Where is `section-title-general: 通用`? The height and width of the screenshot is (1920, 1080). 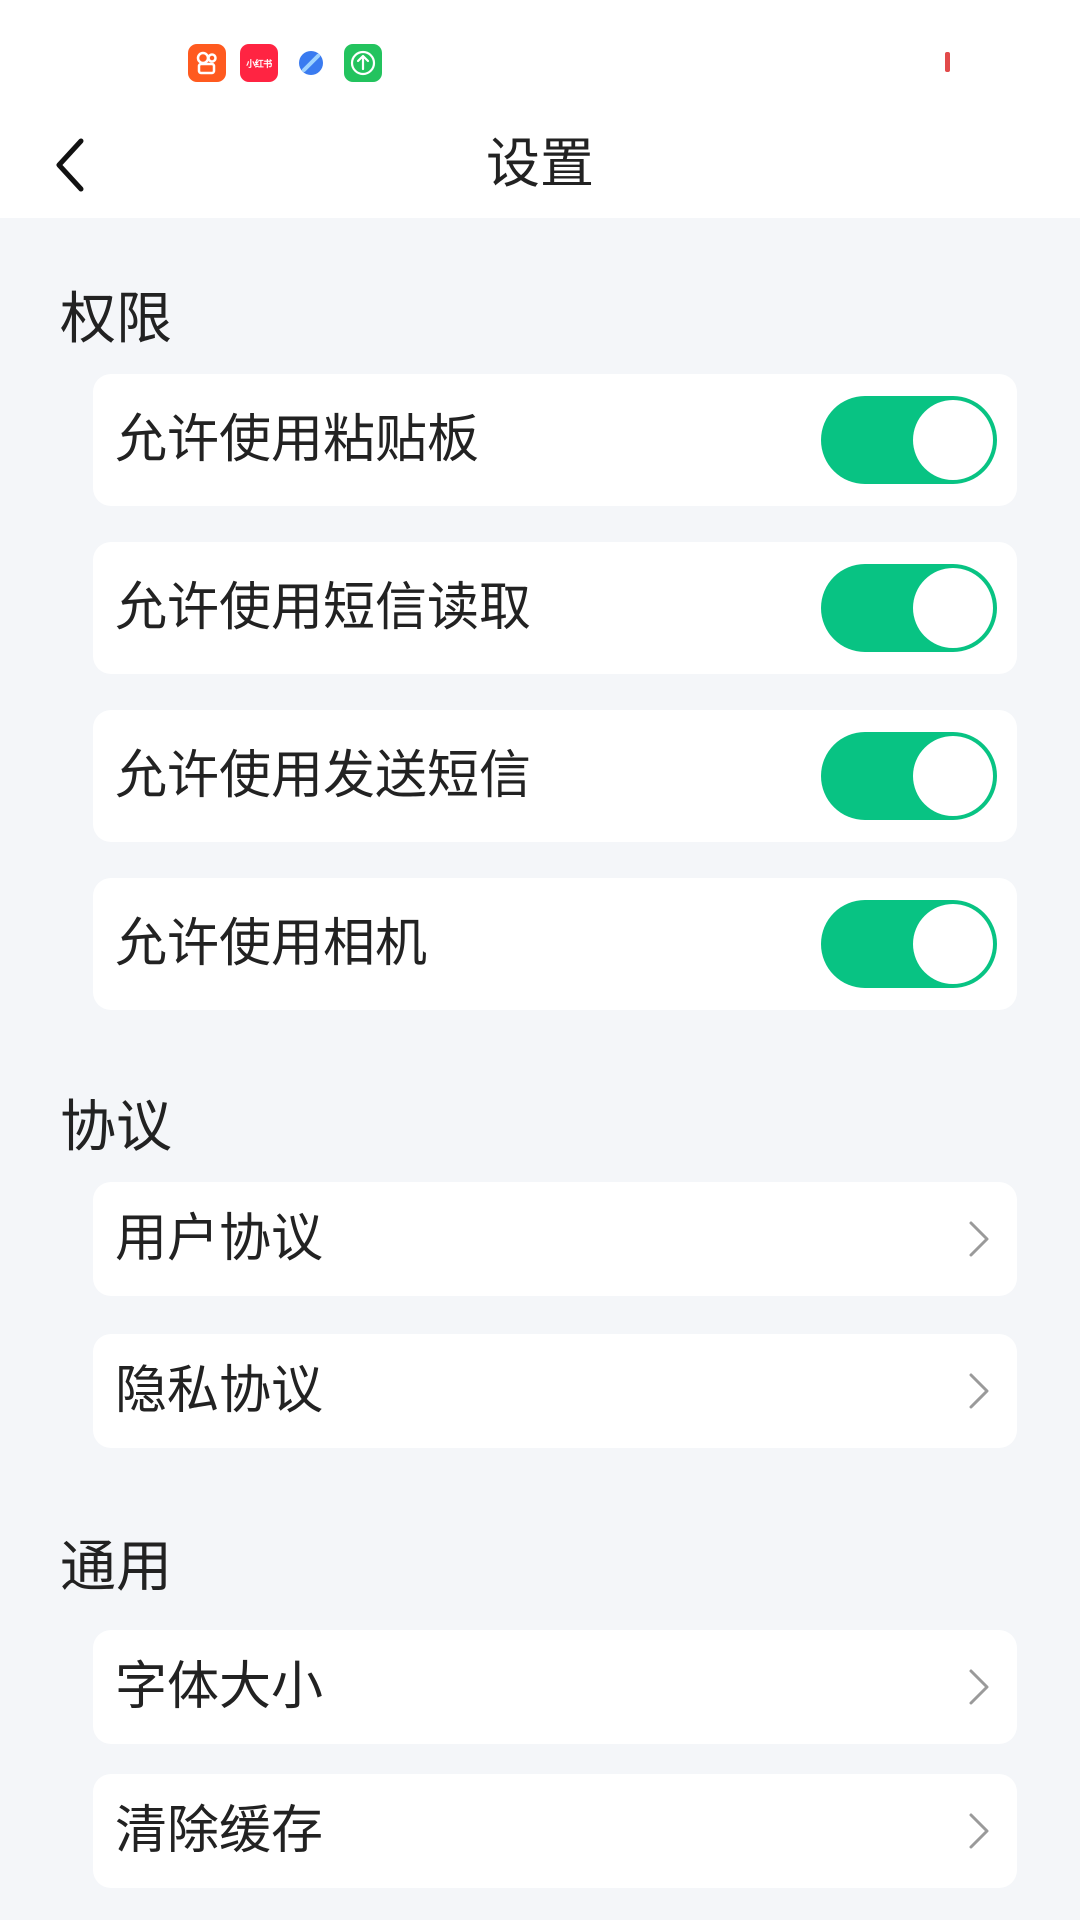
section-title-general: 通用 is located at coordinates (116, 1567).